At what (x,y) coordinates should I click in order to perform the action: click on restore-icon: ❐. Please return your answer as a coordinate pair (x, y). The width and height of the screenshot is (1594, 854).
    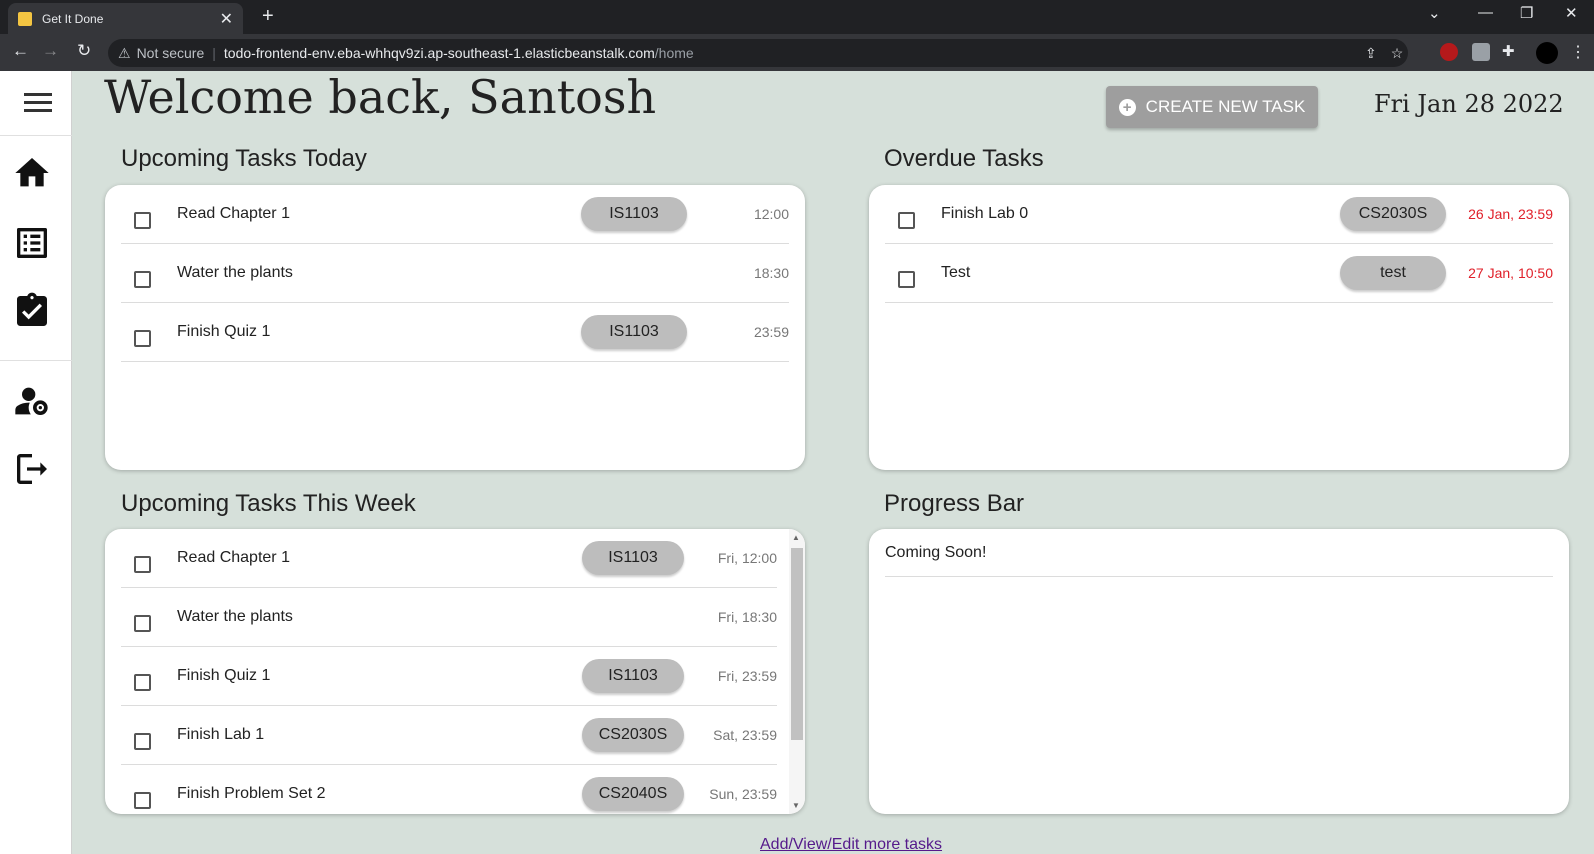
    Looking at the image, I should click on (1526, 13).